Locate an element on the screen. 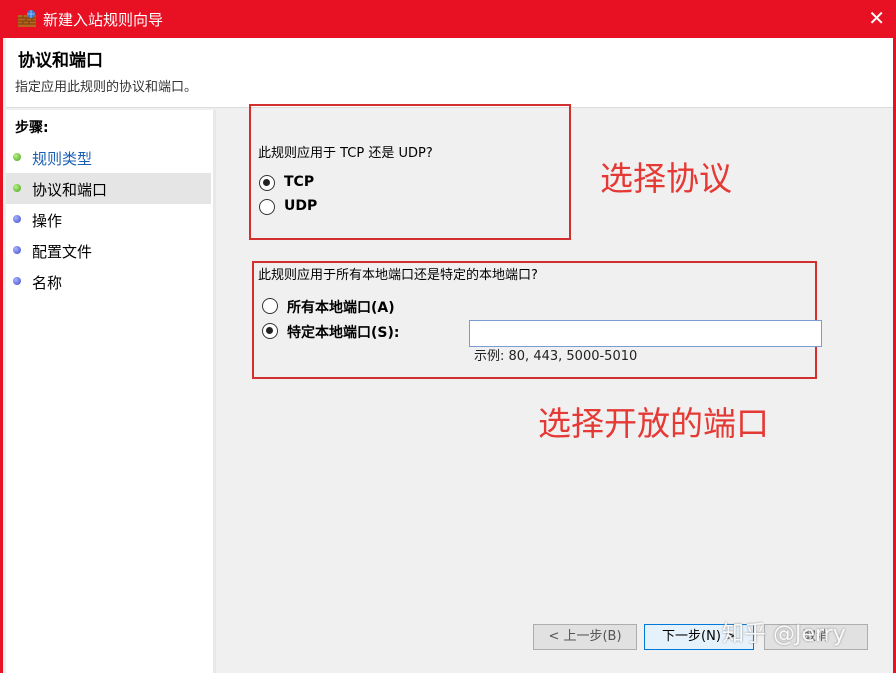 The height and width of the screenshot is (673, 896). udp-label: UDP is located at coordinates (301, 206).